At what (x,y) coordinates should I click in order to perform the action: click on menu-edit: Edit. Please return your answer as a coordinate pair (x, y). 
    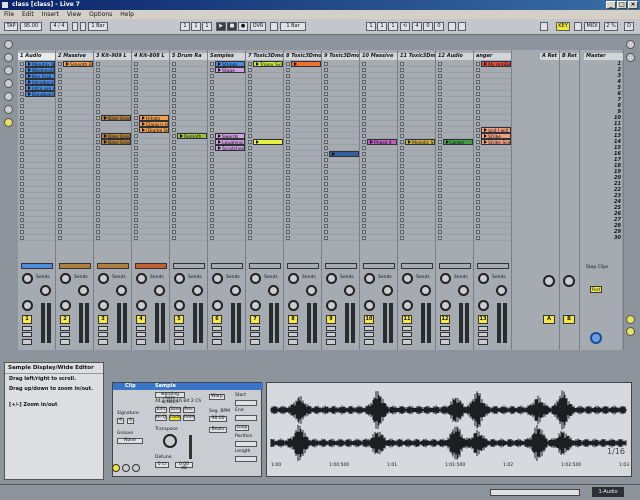
    Looking at the image, I should click on (28, 14).